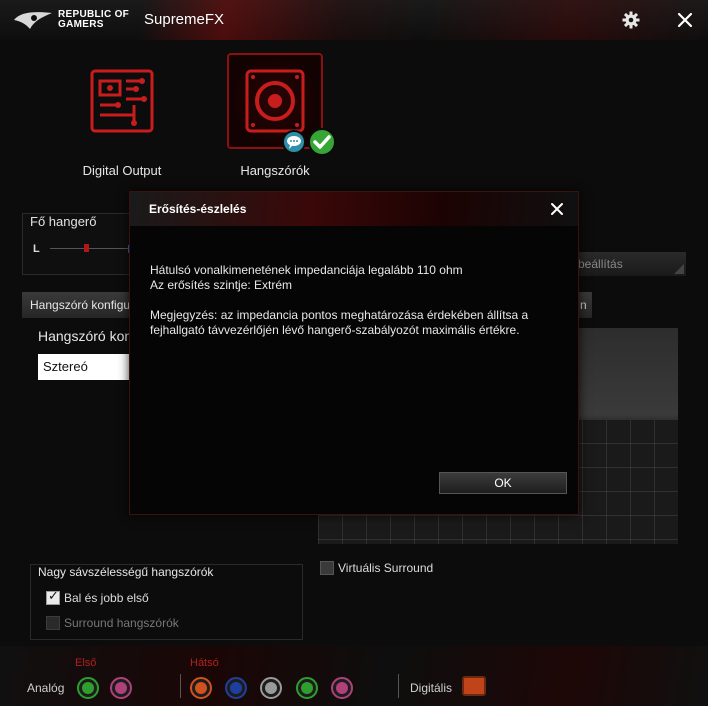  What do you see at coordinates (36, 249) in the screenshot?
I see `volume-left-label: L` at bounding box center [36, 249].